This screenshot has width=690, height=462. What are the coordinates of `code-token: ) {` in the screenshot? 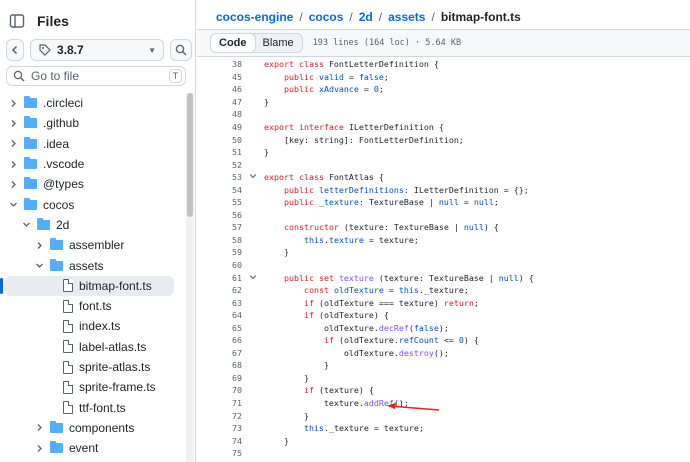 It's located at (491, 227).